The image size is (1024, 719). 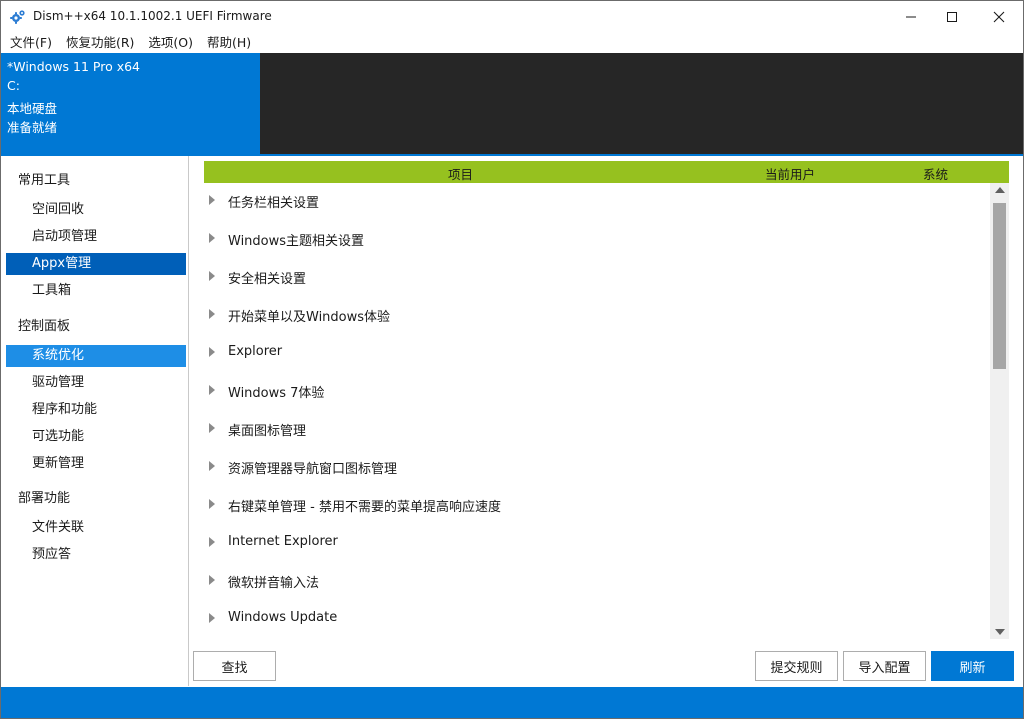 I want to click on list-item: 桌面图标管理, so click(x=597, y=429).